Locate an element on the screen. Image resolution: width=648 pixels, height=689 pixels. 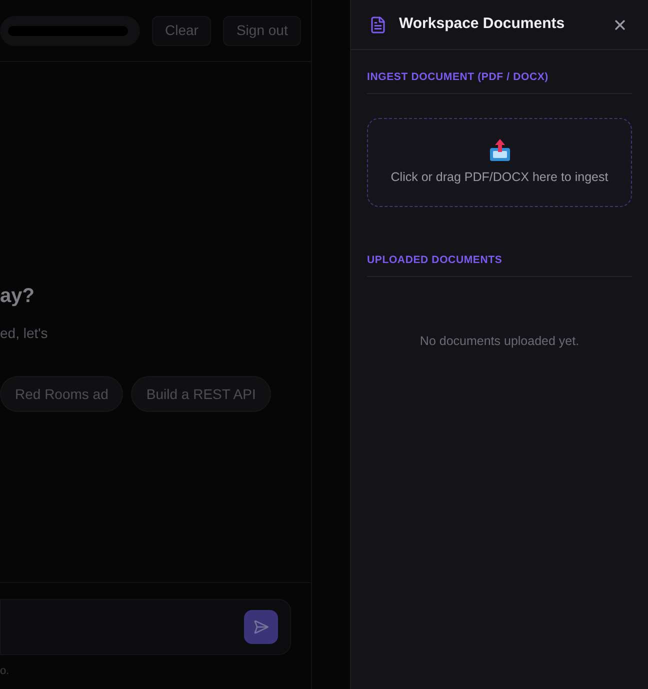
empty-list-text: No documents uploaded yet. is located at coordinates (499, 341).